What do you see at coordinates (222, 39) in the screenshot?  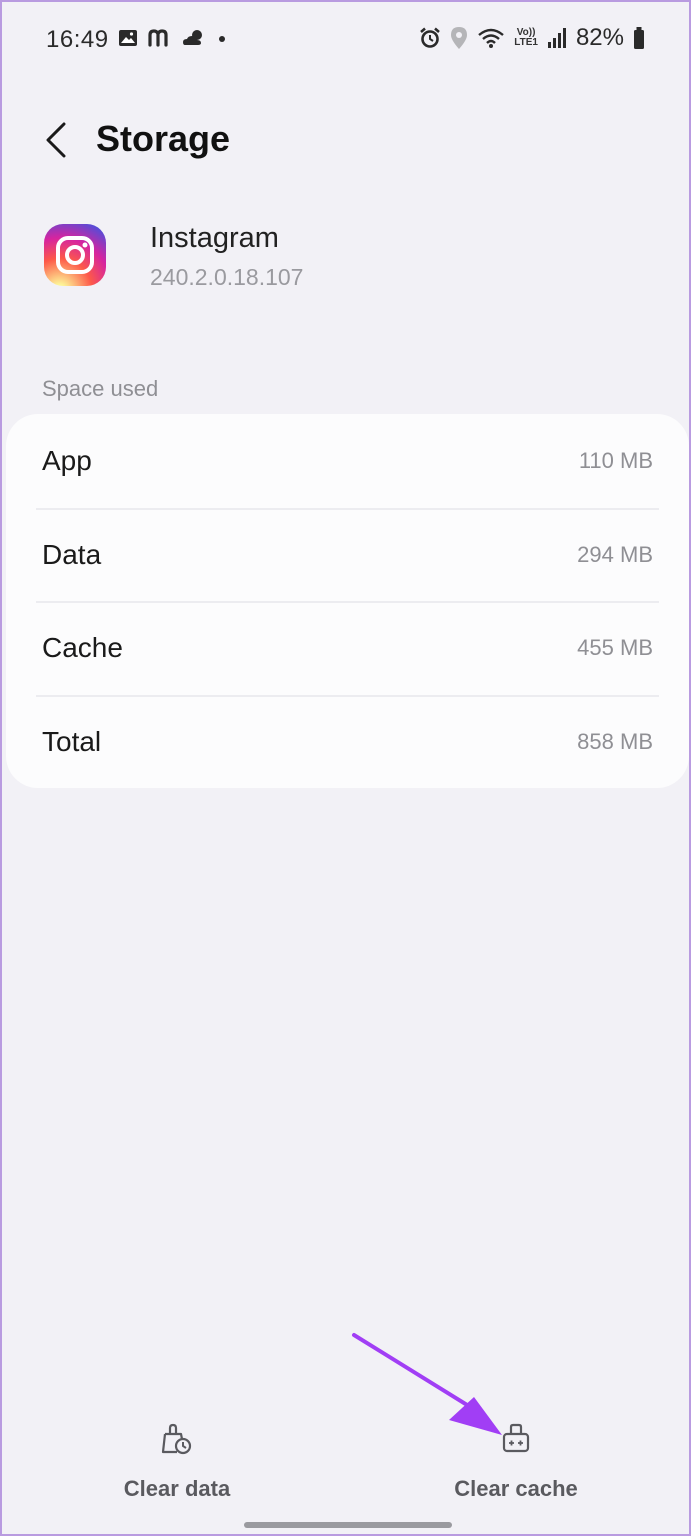 I see `dot-icon` at bounding box center [222, 39].